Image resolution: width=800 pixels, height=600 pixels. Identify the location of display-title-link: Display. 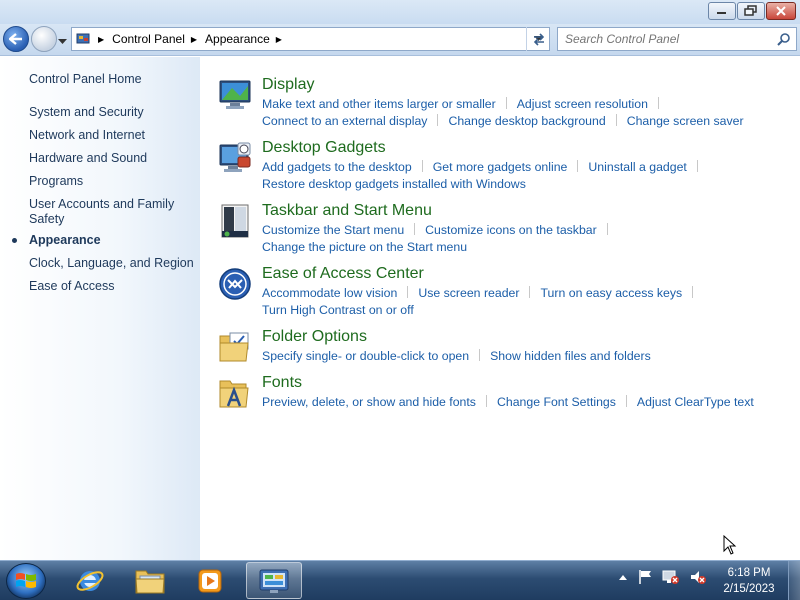
(288, 85).